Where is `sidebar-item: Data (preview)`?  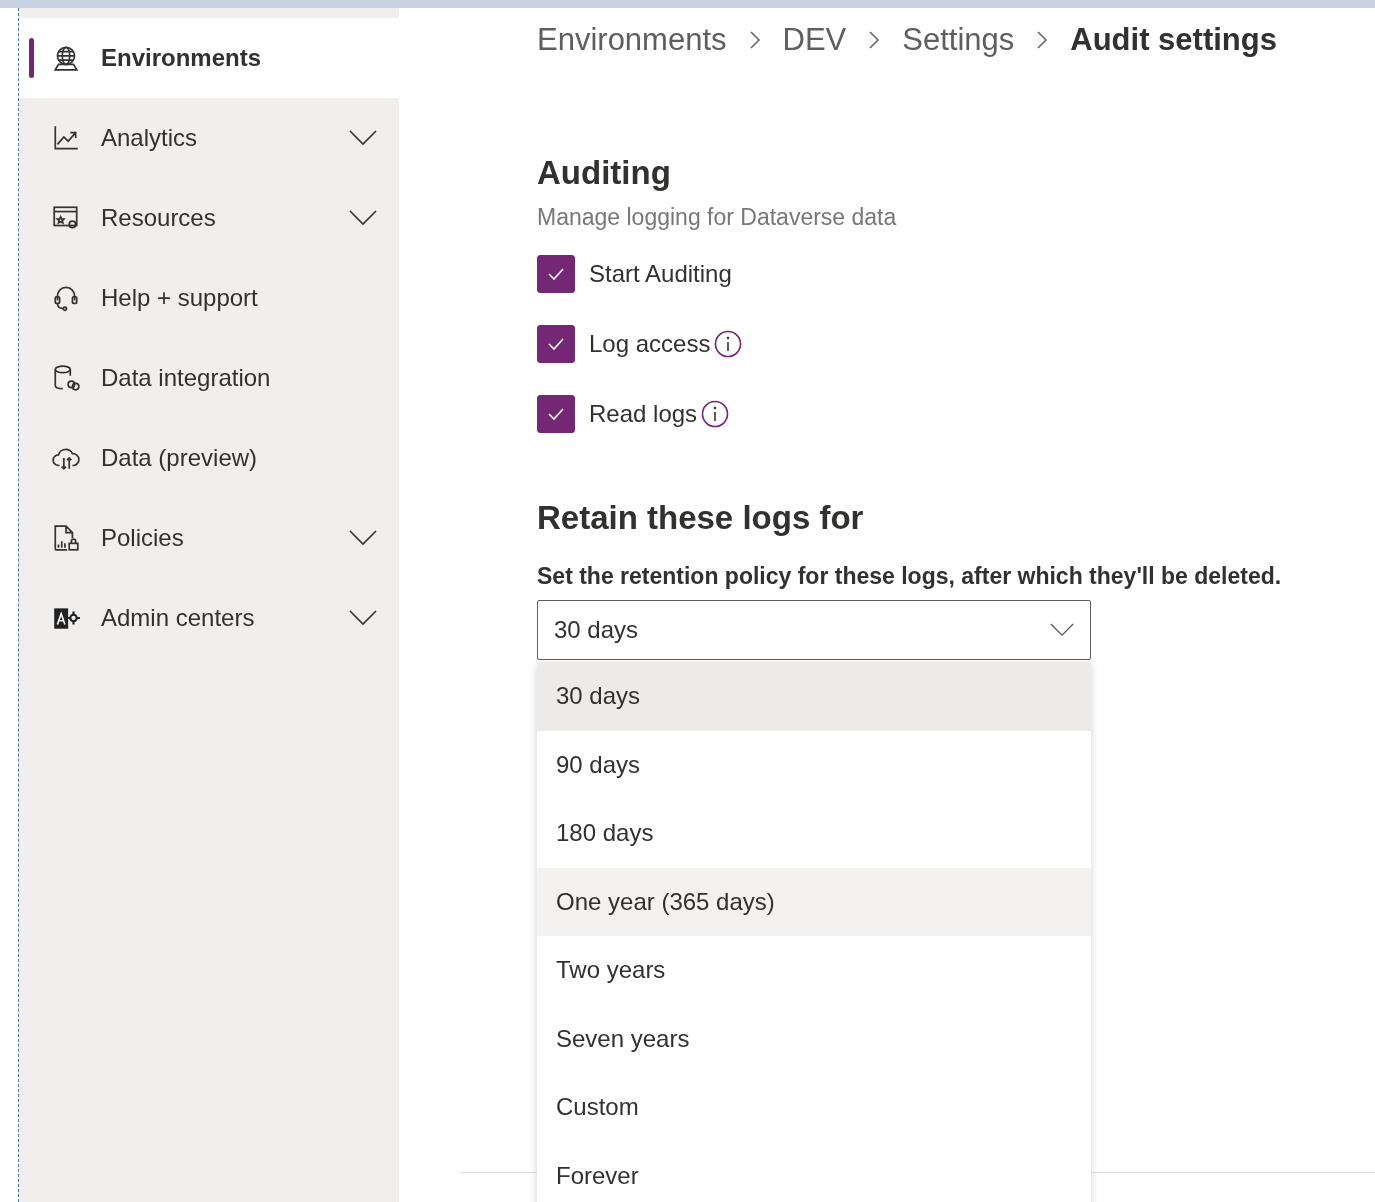 sidebar-item: Data (preview) is located at coordinates (209, 458).